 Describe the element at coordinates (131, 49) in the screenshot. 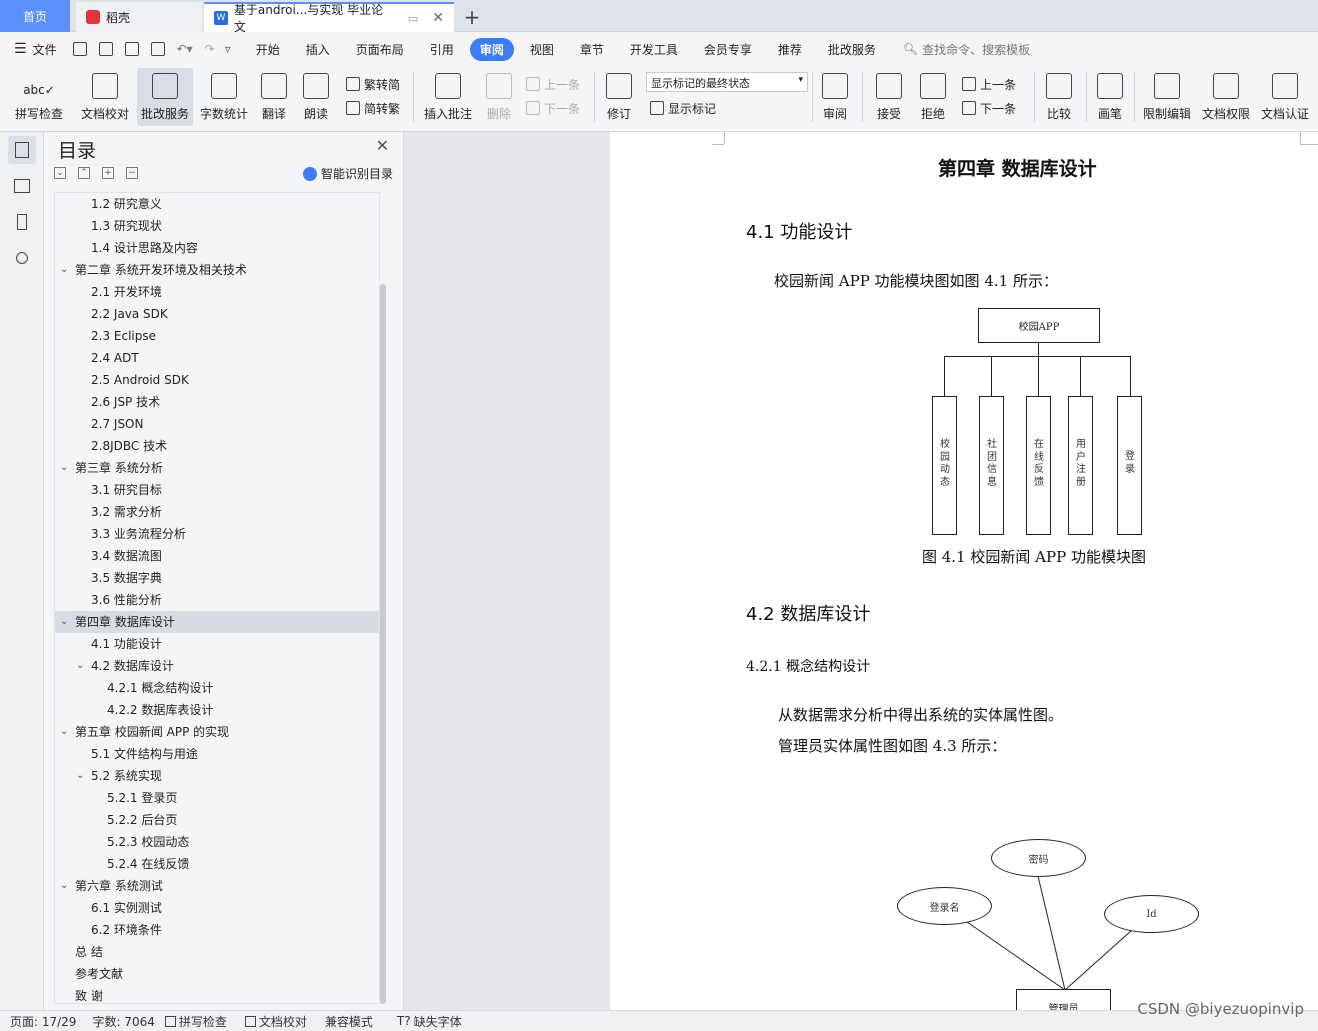

I see `print-icon` at that location.